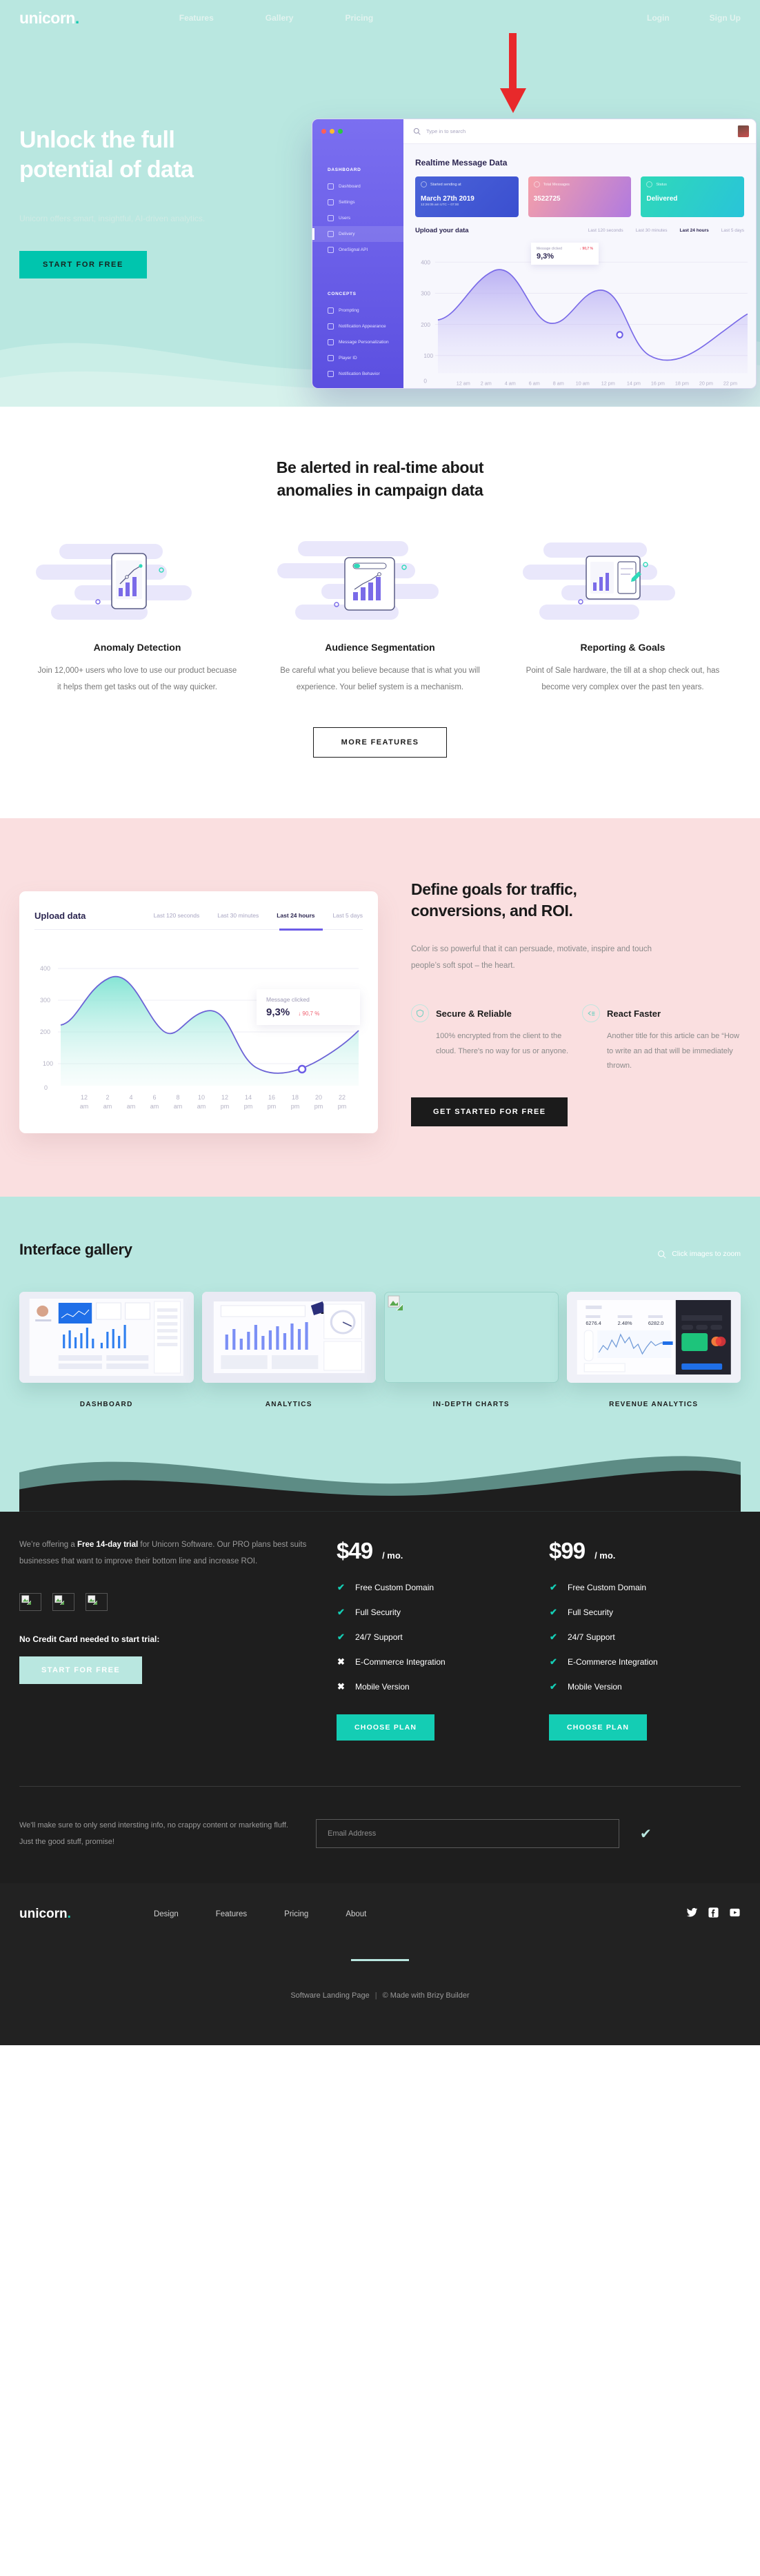 The height and width of the screenshot is (2576, 760). I want to click on revenue-analytics-screenshot: 6276.4 2.48% 6282.0, so click(653, 1337).